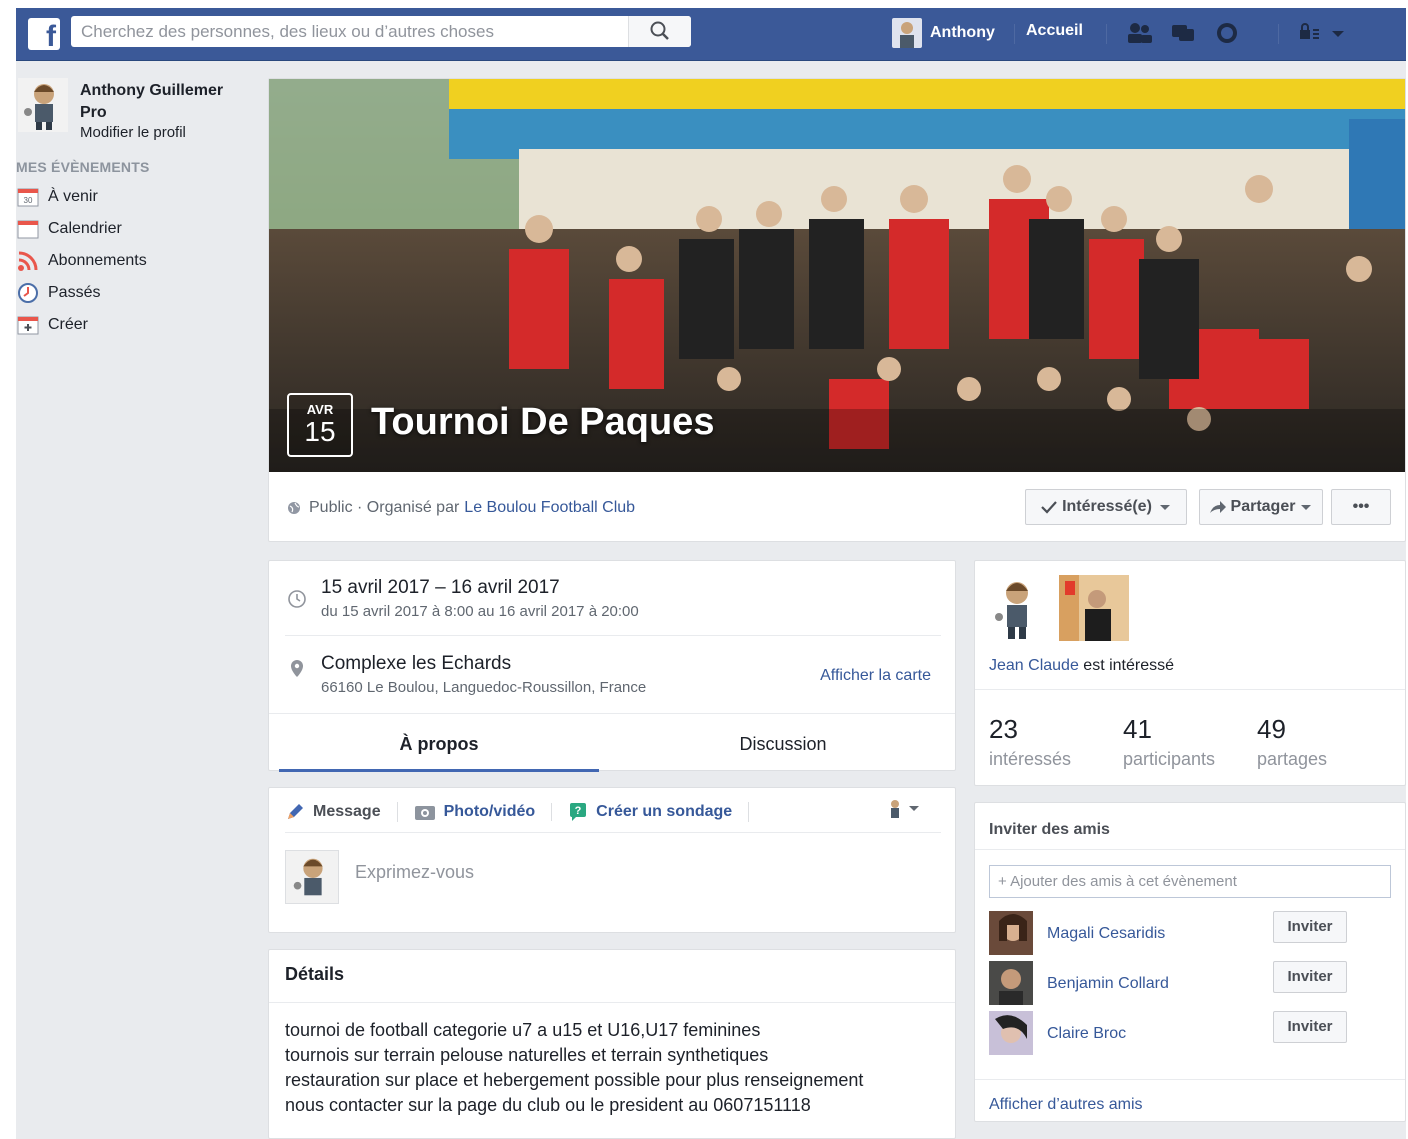 This screenshot has width=1408, height=1139. I want to click on globe-icon, so click(294, 508).